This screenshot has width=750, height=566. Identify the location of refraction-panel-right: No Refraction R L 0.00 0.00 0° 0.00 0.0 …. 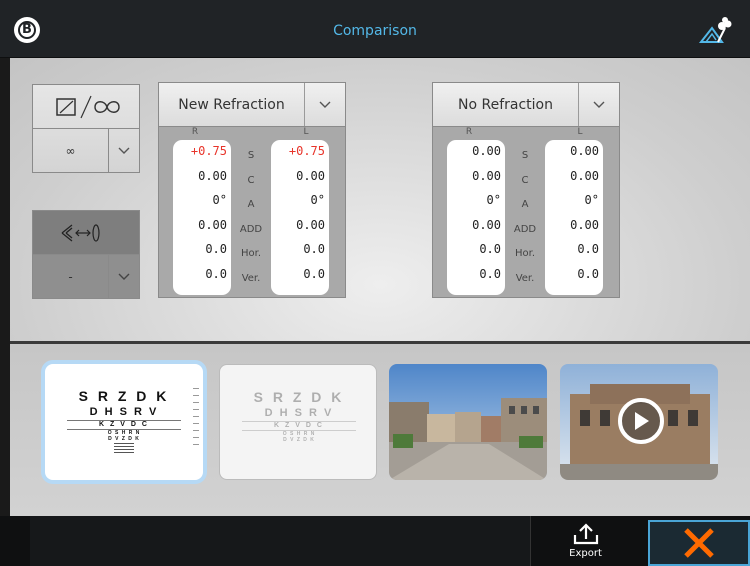
(526, 190).